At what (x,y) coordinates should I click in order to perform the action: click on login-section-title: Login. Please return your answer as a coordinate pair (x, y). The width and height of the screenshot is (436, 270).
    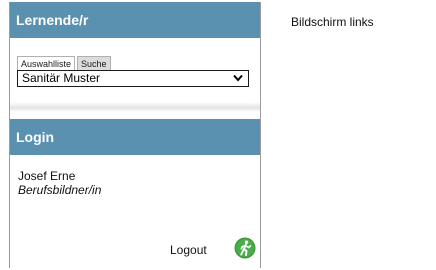
    Looking at the image, I should click on (35, 137).